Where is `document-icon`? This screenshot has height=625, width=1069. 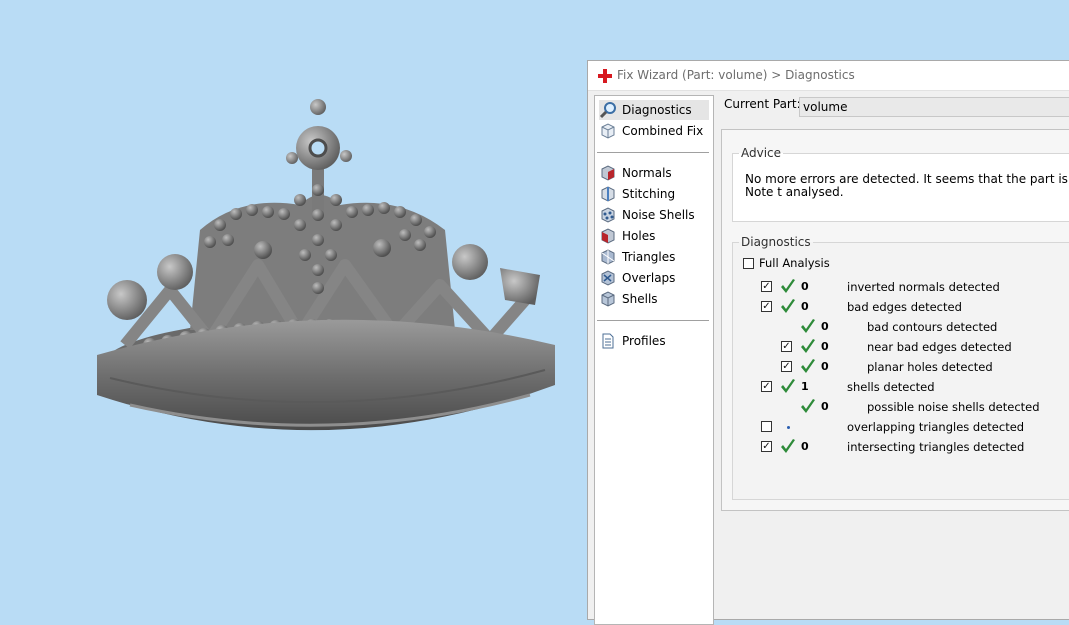
document-icon is located at coordinates (608, 341).